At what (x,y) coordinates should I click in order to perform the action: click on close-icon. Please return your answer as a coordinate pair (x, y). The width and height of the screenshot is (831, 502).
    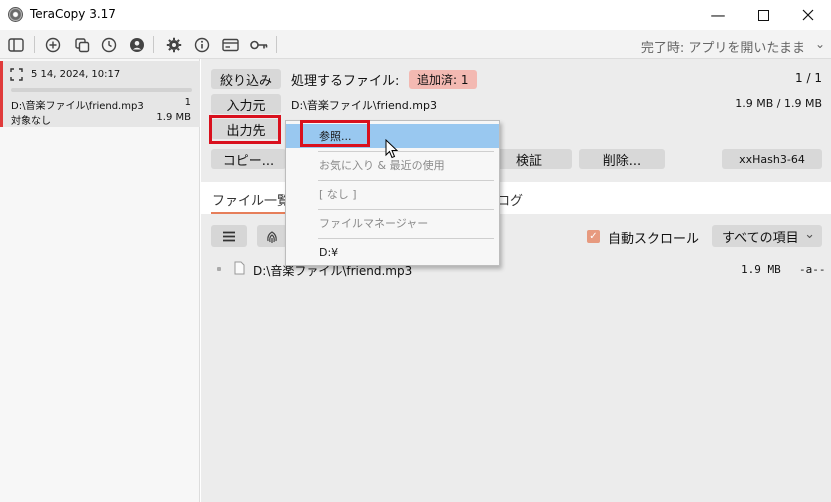
    Looking at the image, I should click on (808, 15).